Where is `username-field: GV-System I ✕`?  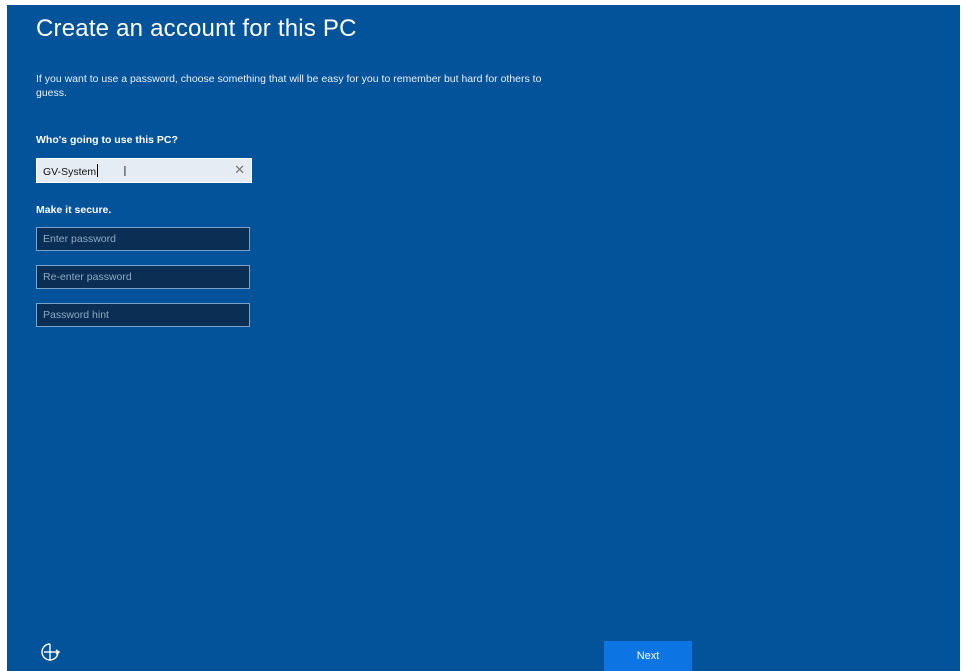
username-field: GV-System I ✕ is located at coordinates (144, 170).